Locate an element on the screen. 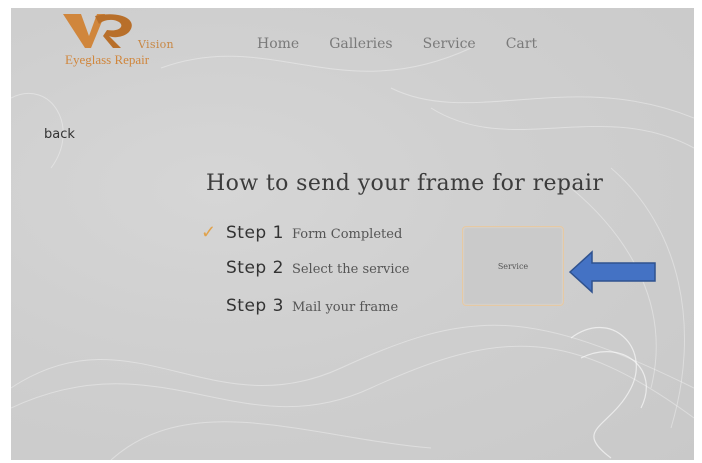  back-link: back is located at coordinates (59, 134).